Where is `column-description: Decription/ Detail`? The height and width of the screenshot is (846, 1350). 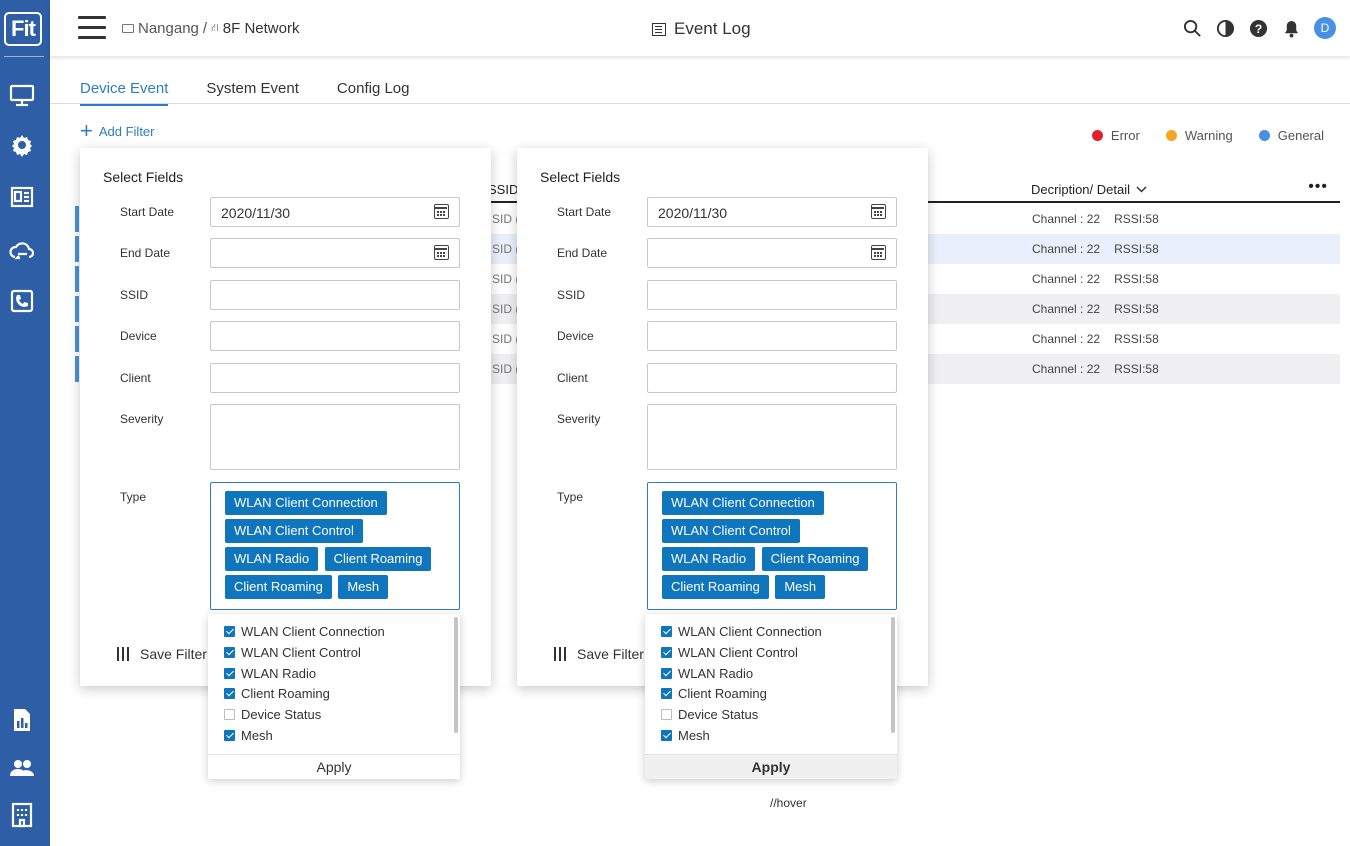 column-description: Decription/ Detail is located at coordinates (1089, 189).